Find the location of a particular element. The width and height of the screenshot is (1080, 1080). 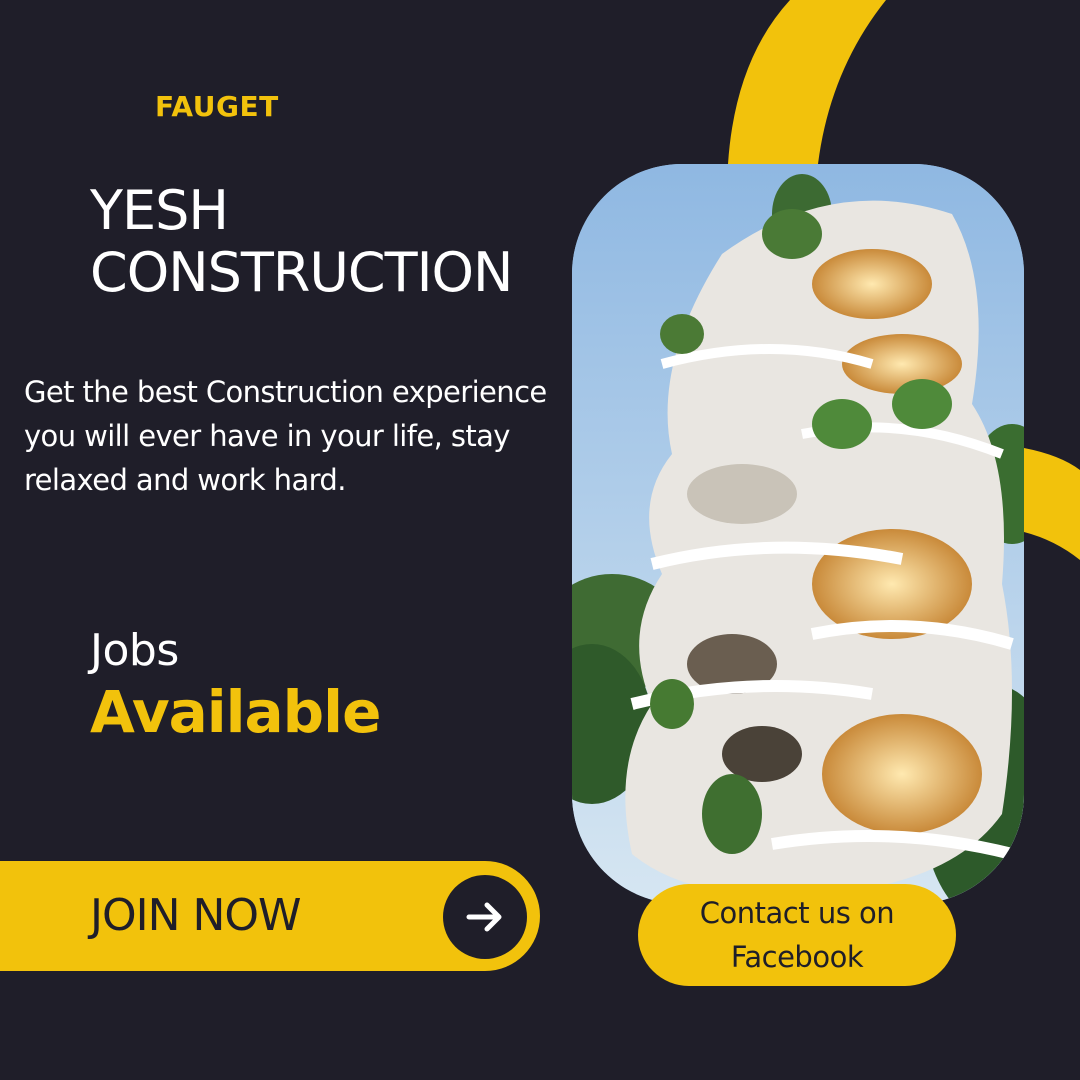

contact-facebook-button: Contact us on Facebook is located at coordinates (797, 935).